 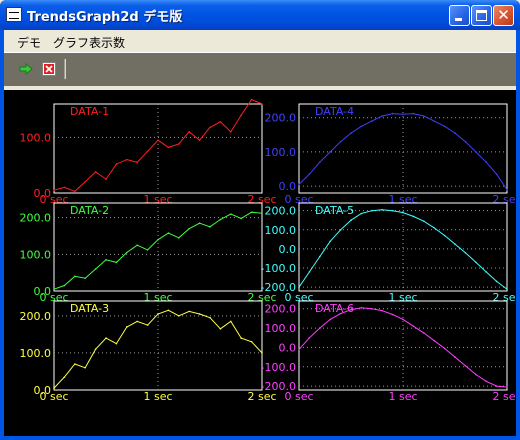 What do you see at coordinates (278, 367) in the screenshot?
I see `y-tick-label: -100.0` at bounding box center [278, 367].